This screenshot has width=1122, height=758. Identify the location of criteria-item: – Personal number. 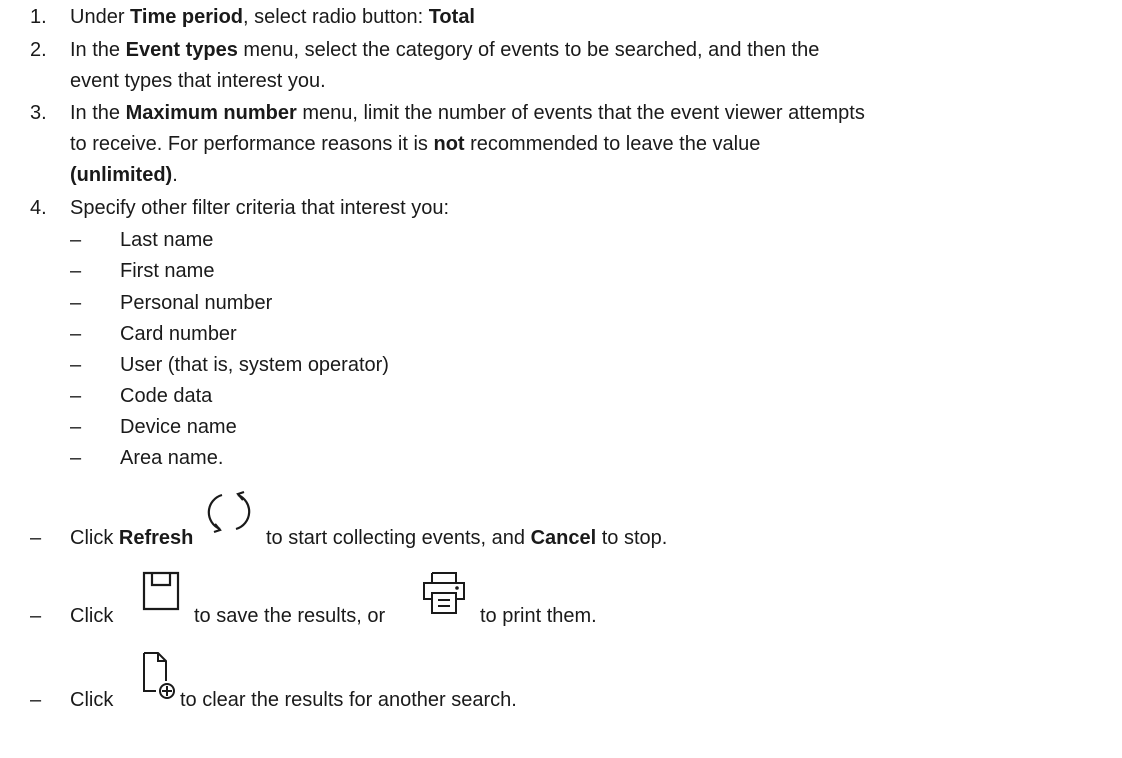
(171, 303).